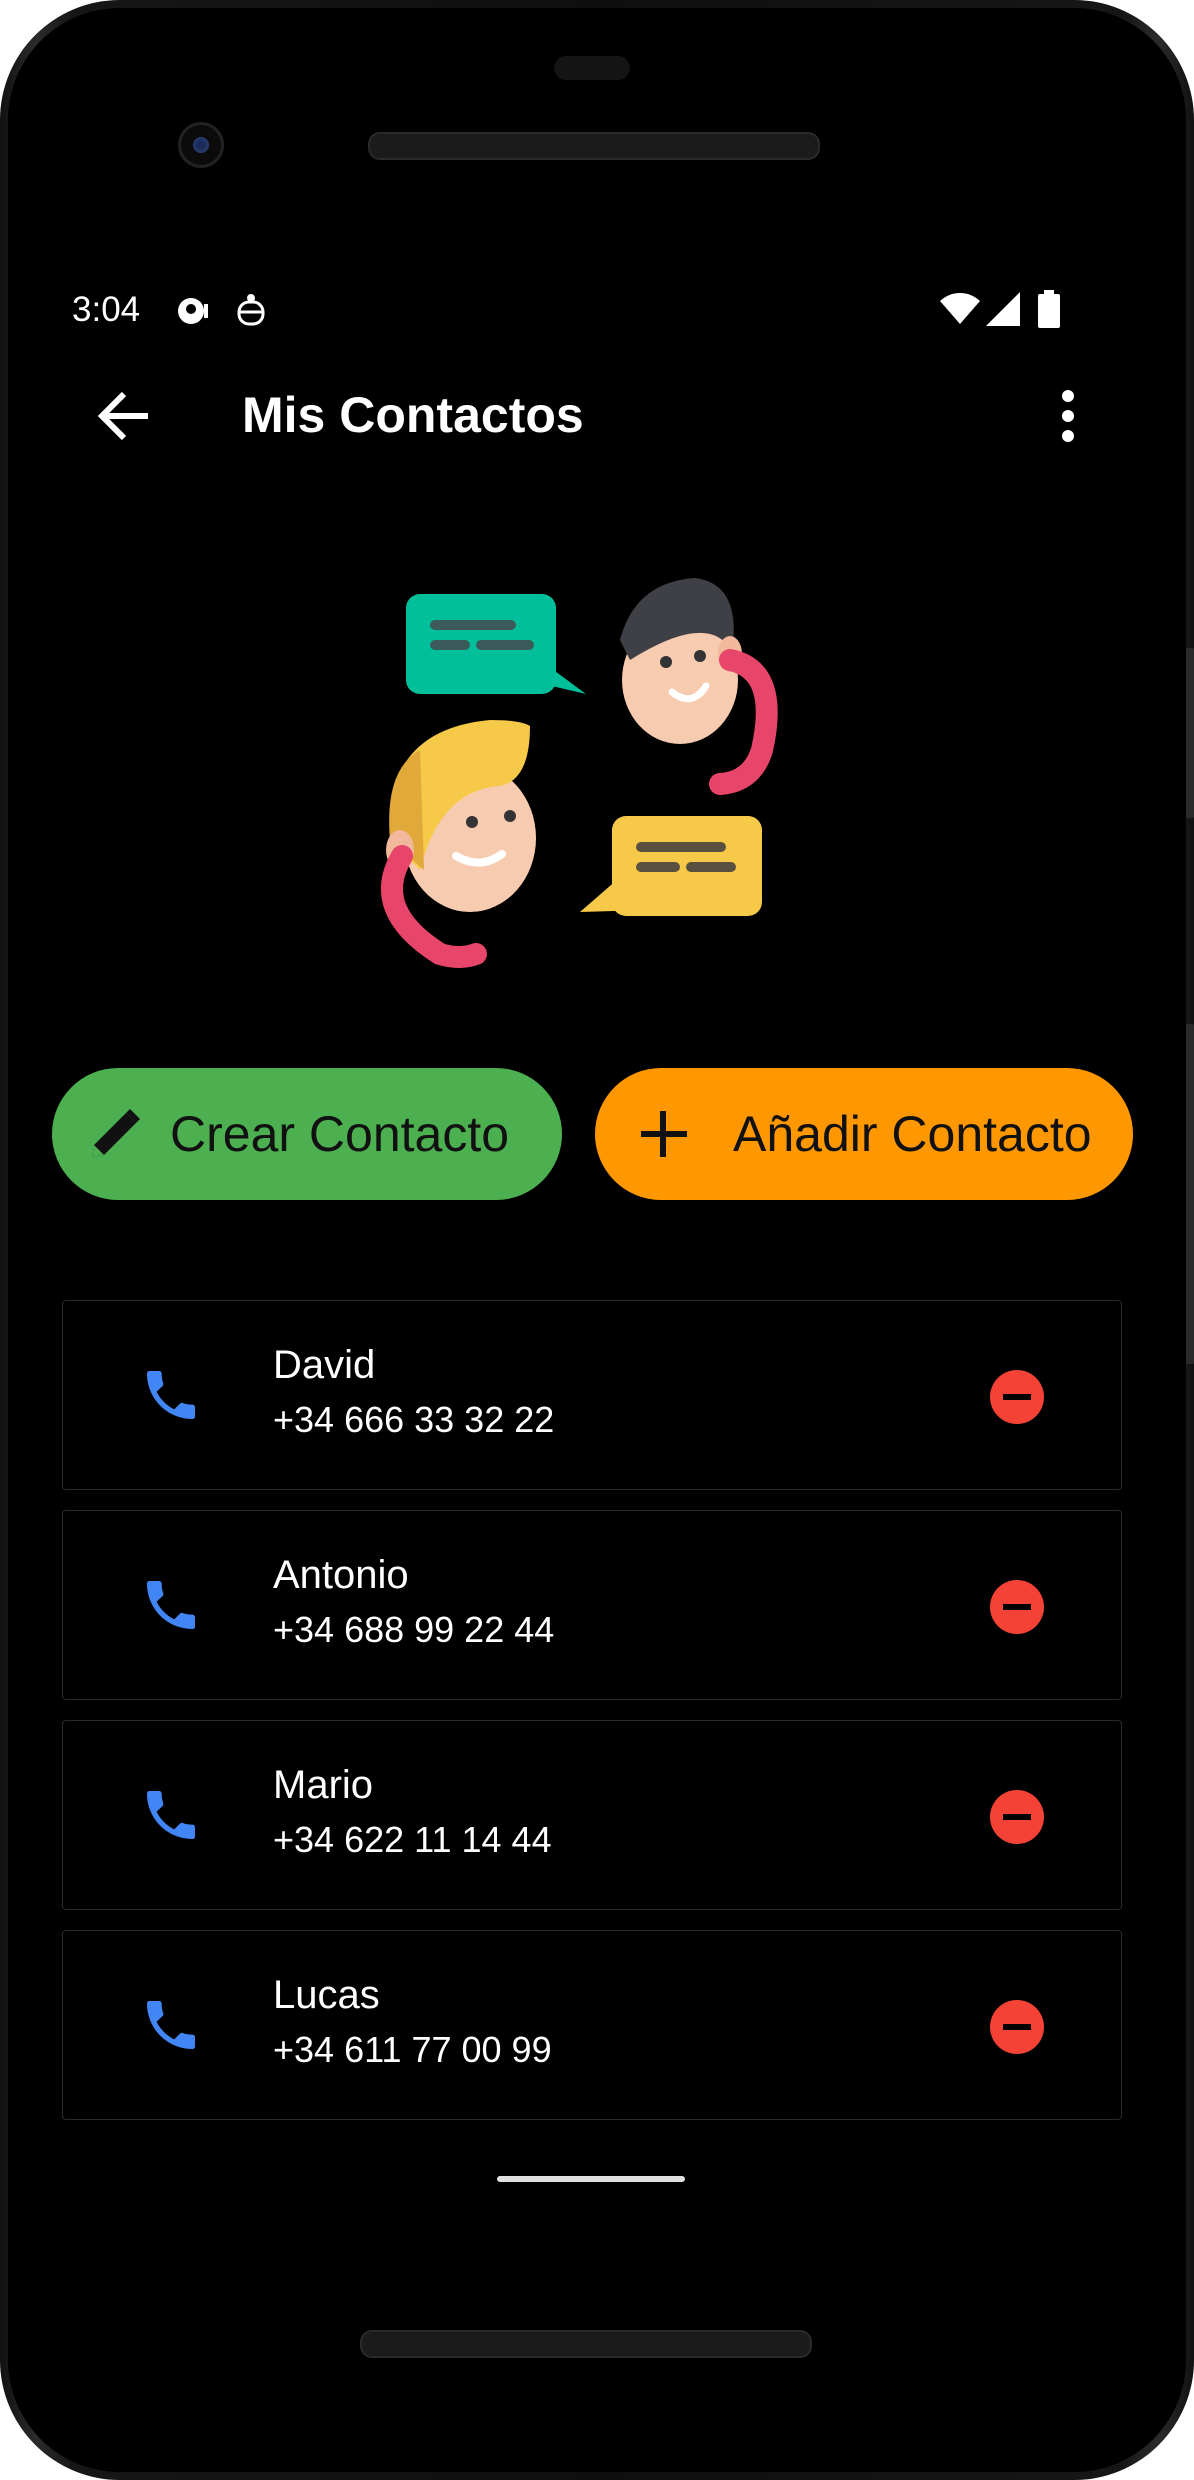 This screenshot has height=2480, width=1194. What do you see at coordinates (592, 2025) in the screenshot?
I see `contact-card: Lucas +34 611 77 00 99` at bounding box center [592, 2025].